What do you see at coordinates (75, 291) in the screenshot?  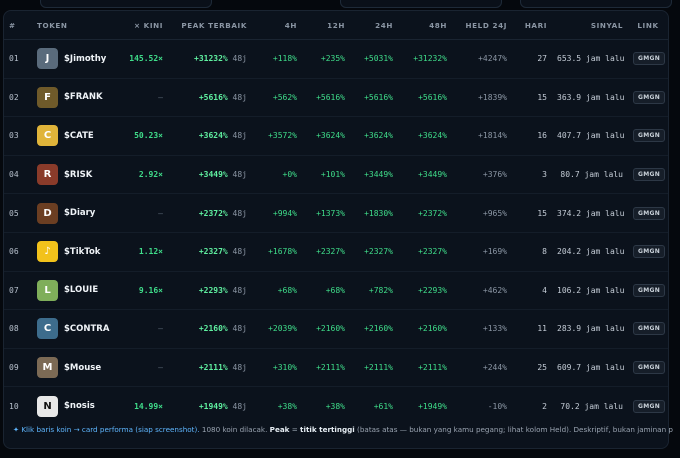 I see `token-cell: L $LOUIE` at bounding box center [75, 291].